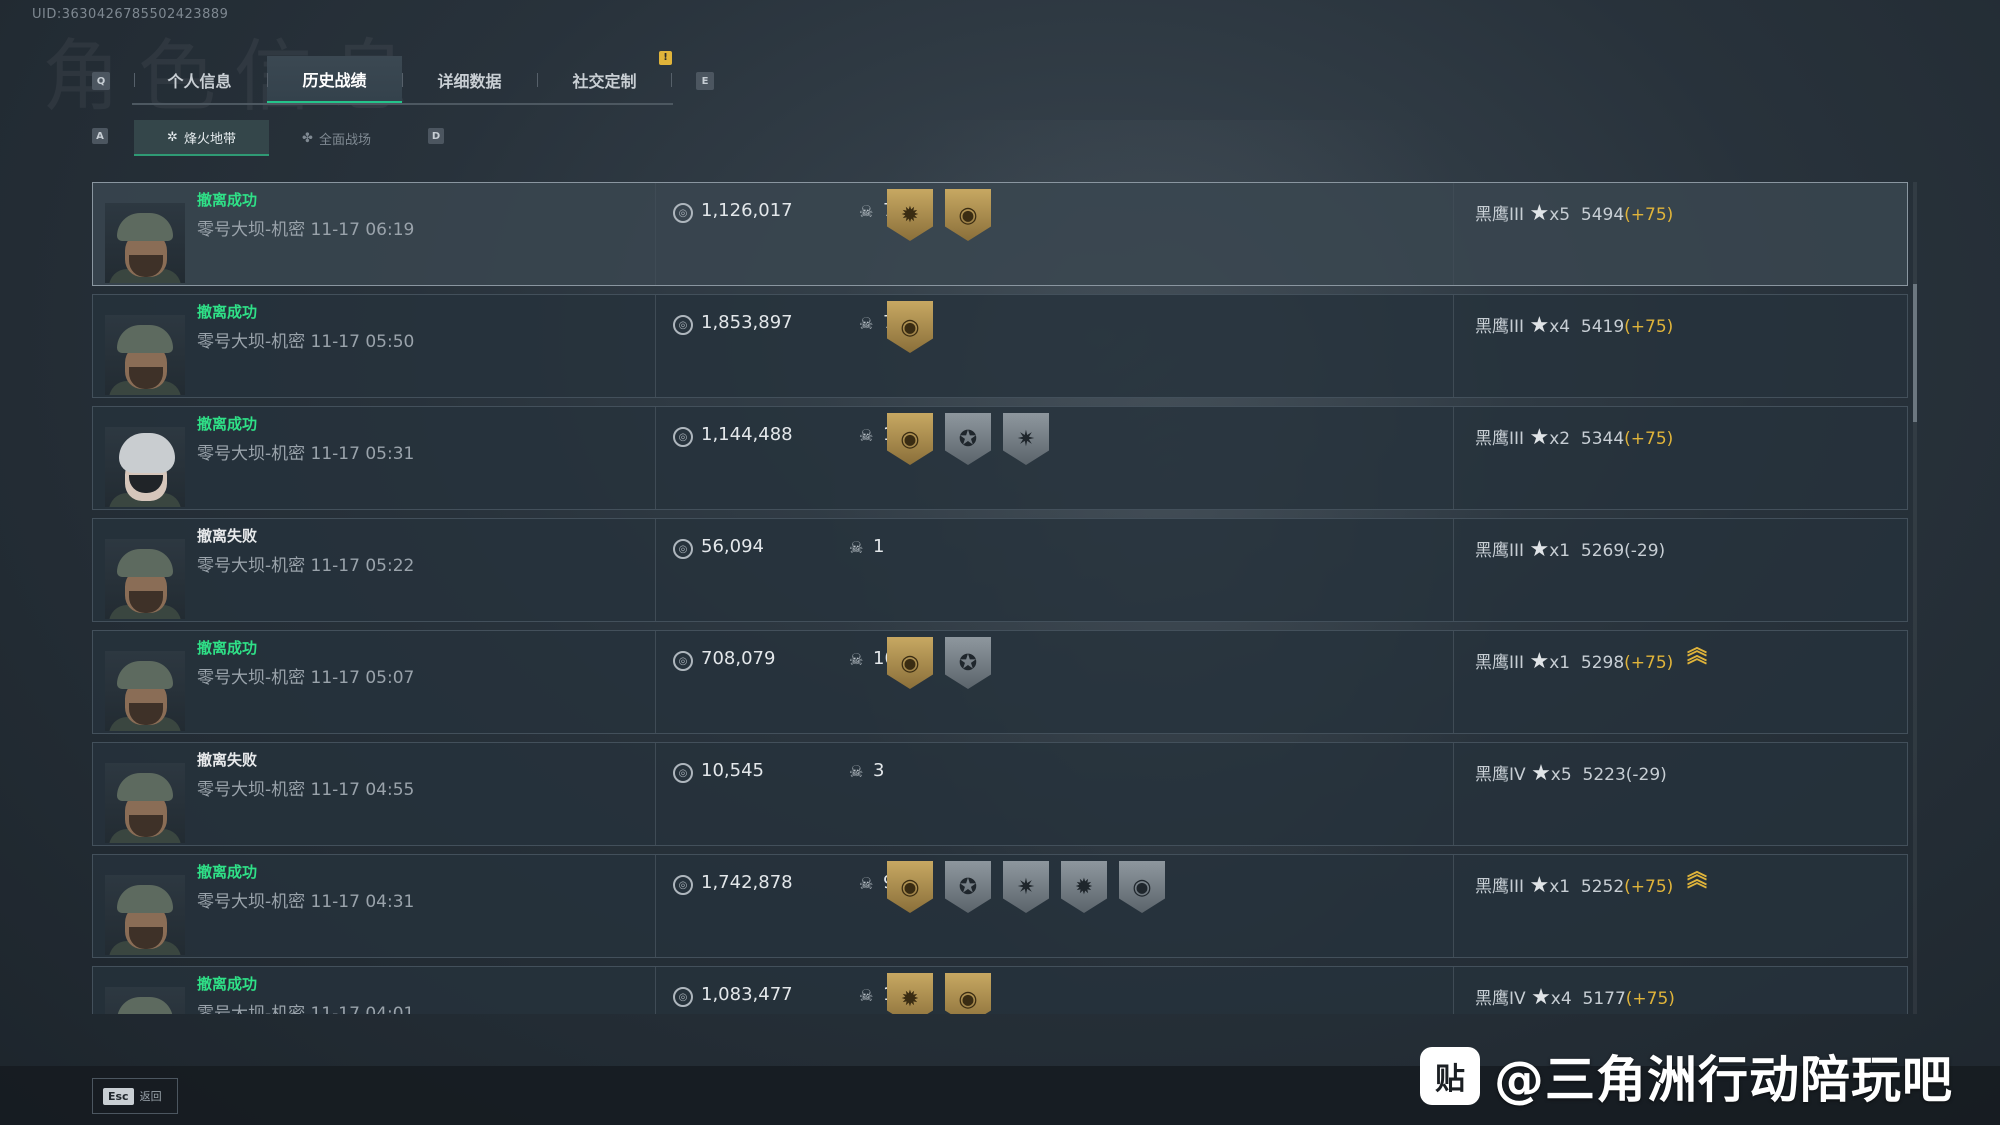 This screenshot has height=1125, width=2000. I want to click on tab-detailed-stats: 详细数据, so click(469, 80).